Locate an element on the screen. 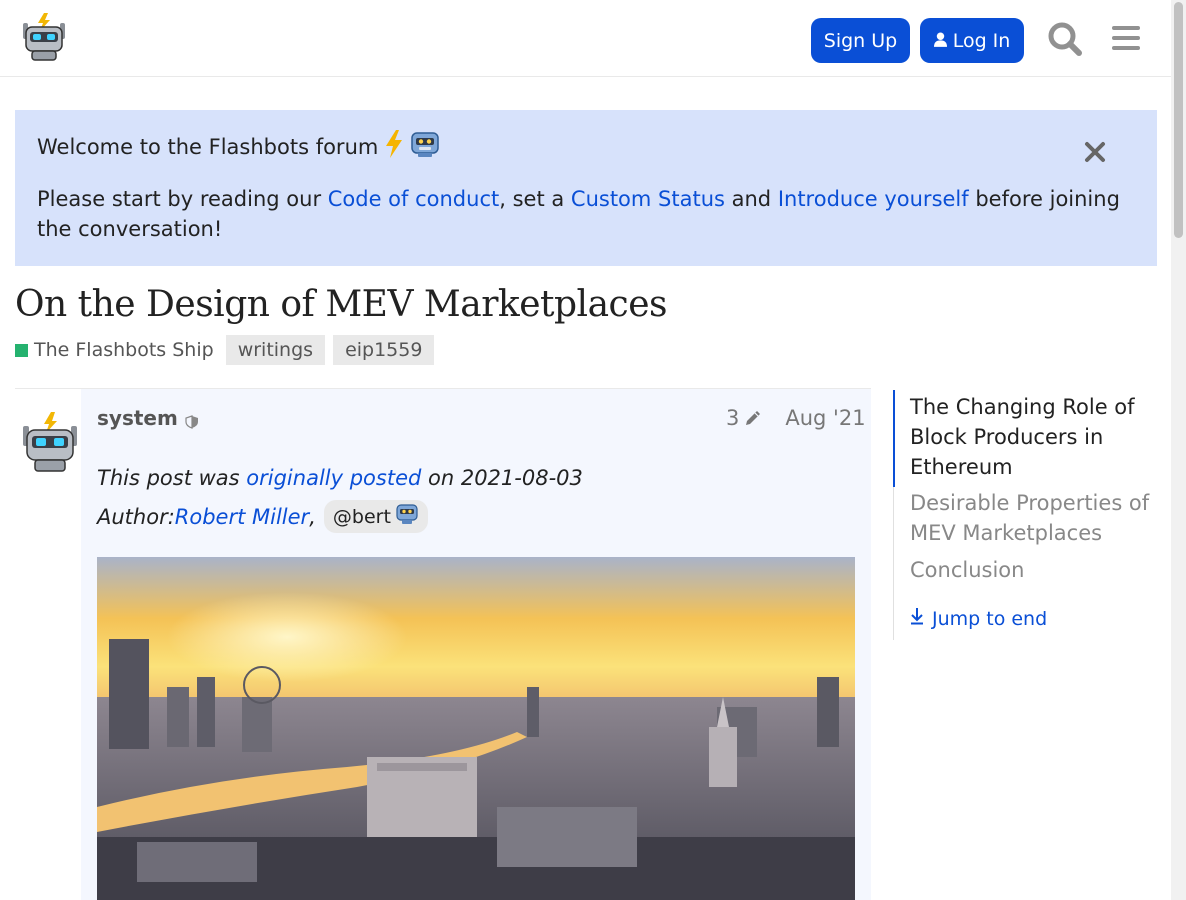 The height and width of the screenshot is (900, 1186). sign-up-button: Sign Up is located at coordinates (860, 40).